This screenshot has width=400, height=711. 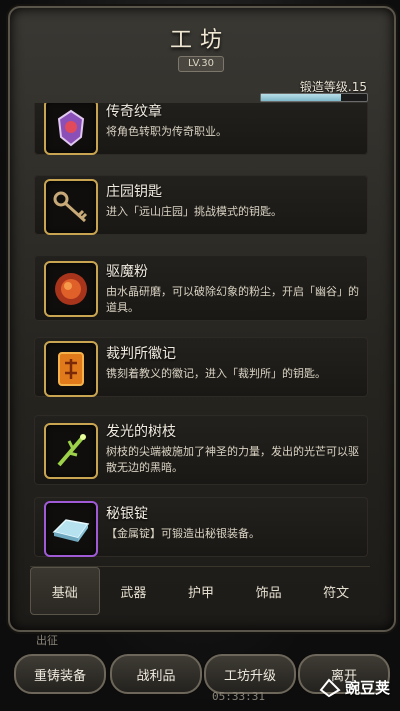 What do you see at coordinates (71, 207) in the screenshot?
I see `key-icon` at bounding box center [71, 207].